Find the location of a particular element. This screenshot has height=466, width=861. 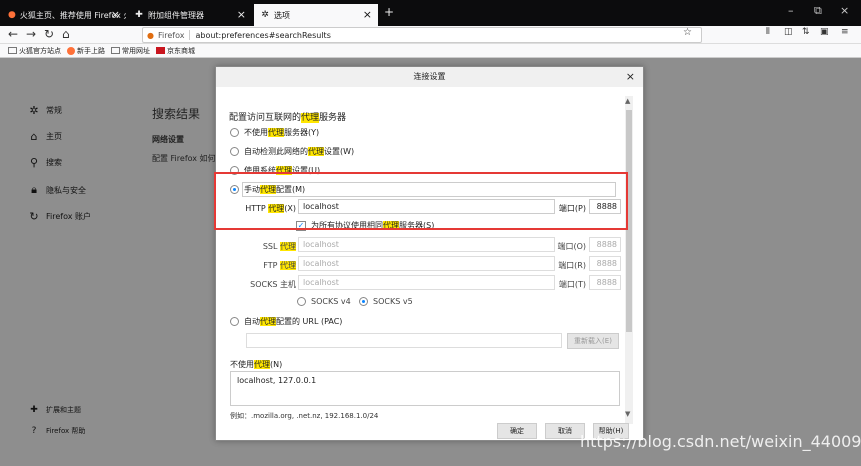

screenshot-icon: ▣ is located at coordinates (824, 32).